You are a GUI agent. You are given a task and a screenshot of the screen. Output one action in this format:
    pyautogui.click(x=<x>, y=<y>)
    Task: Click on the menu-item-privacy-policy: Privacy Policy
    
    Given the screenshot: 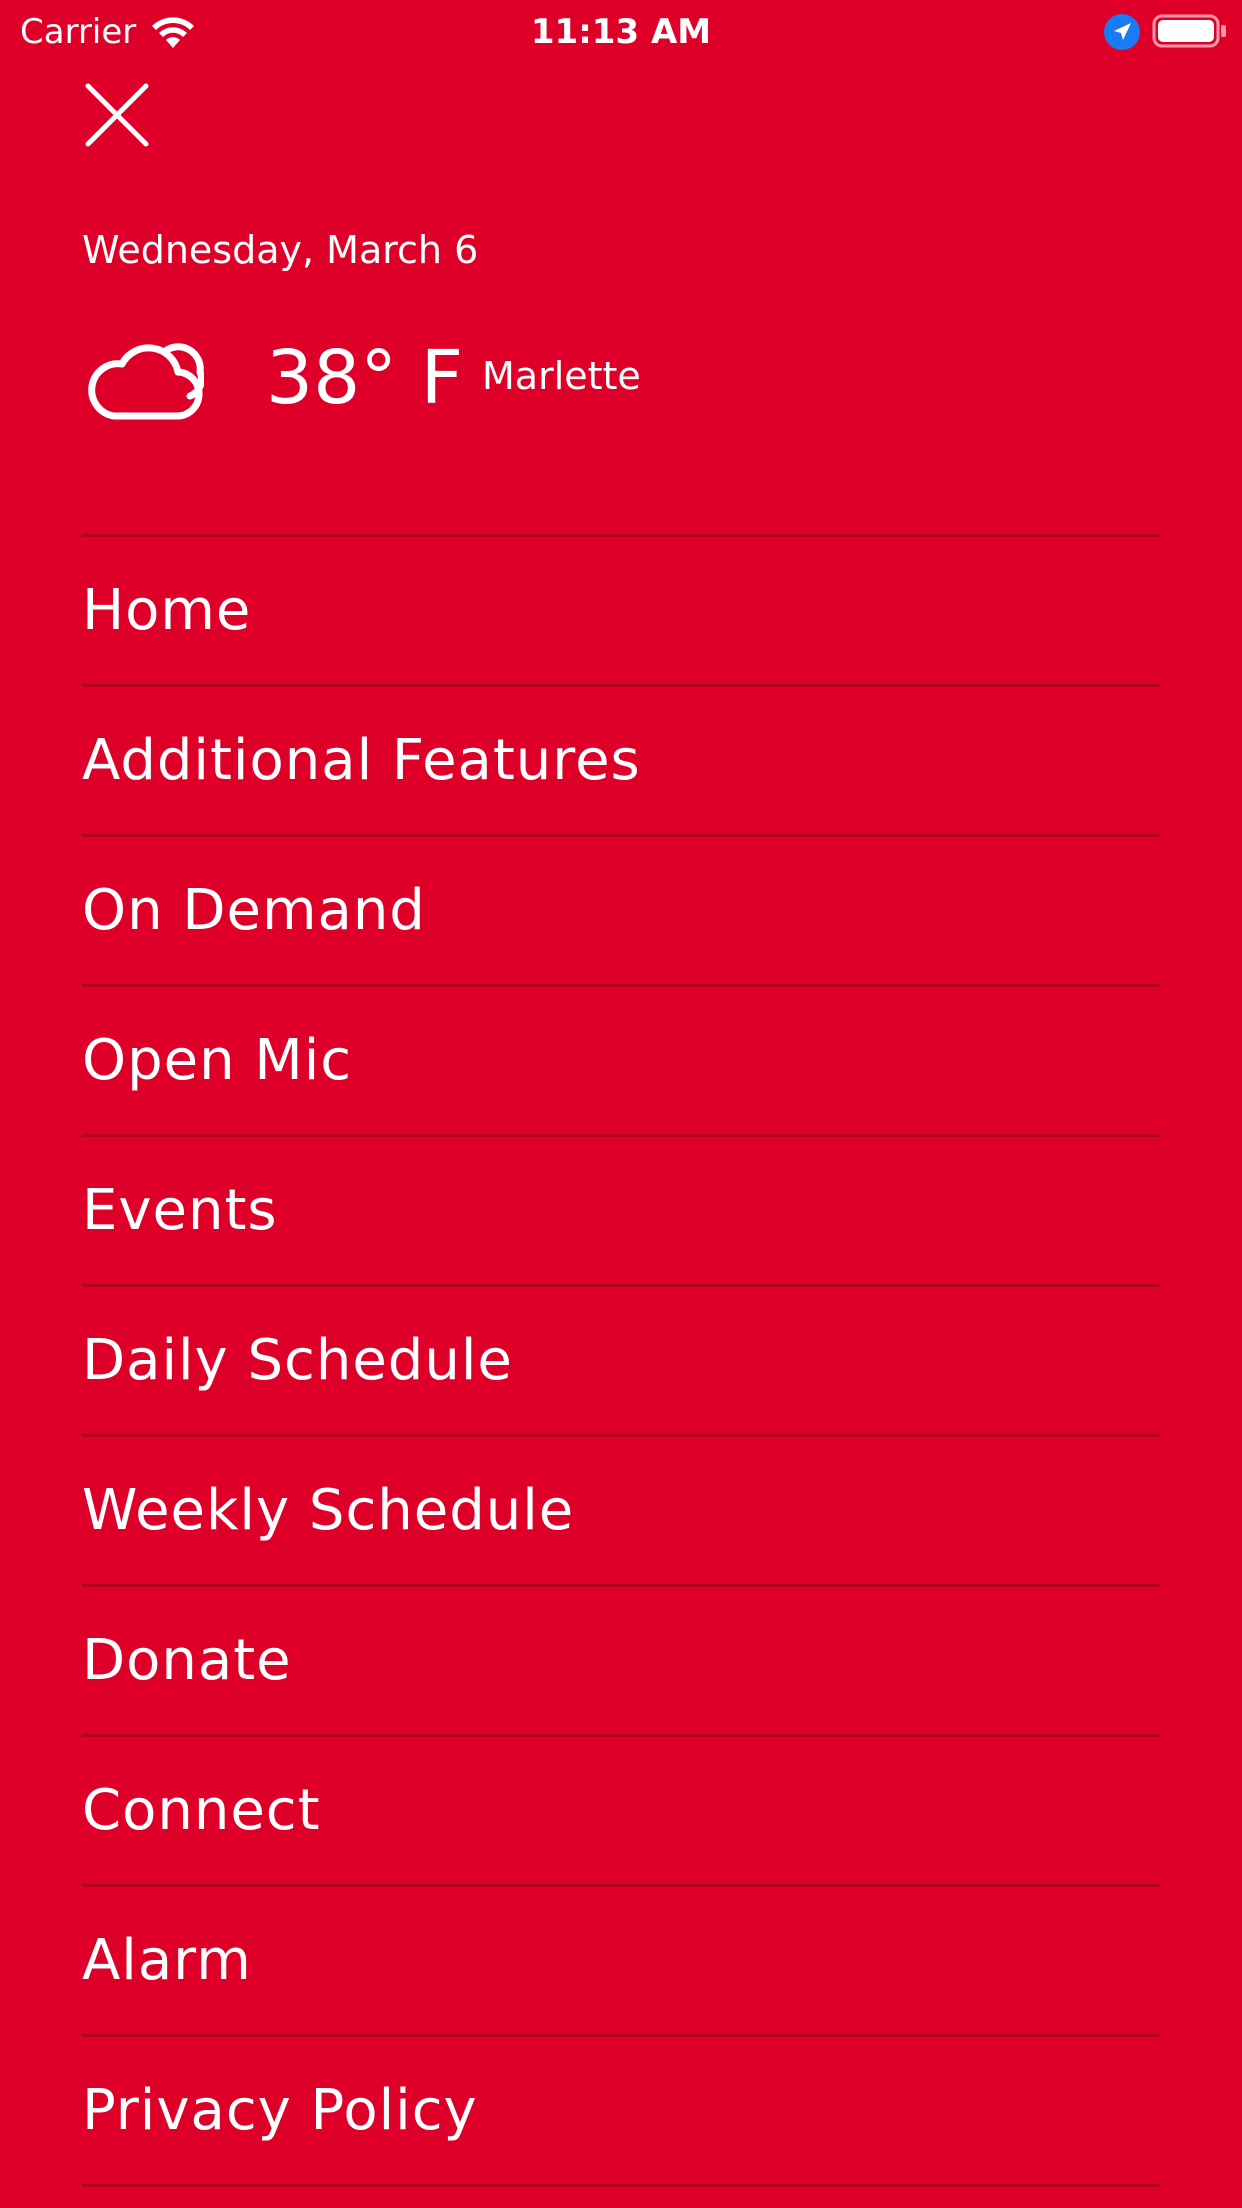 What is the action you would take?
    pyautogui.click(x=621, y=2112)
    